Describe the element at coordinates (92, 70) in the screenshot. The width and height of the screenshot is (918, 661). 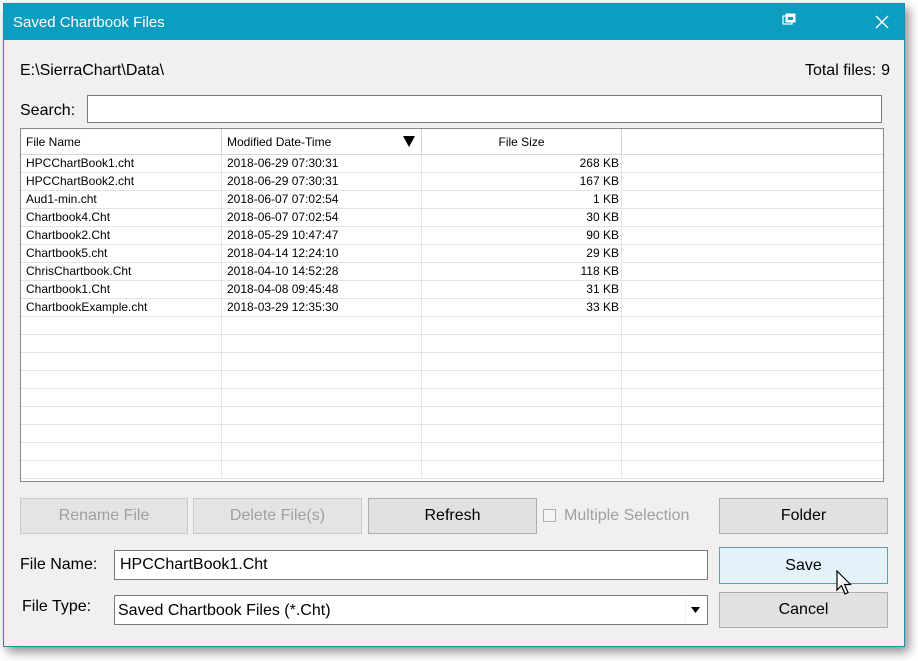
I see `folder-path: E:\SierraChart\Data\` at that location.